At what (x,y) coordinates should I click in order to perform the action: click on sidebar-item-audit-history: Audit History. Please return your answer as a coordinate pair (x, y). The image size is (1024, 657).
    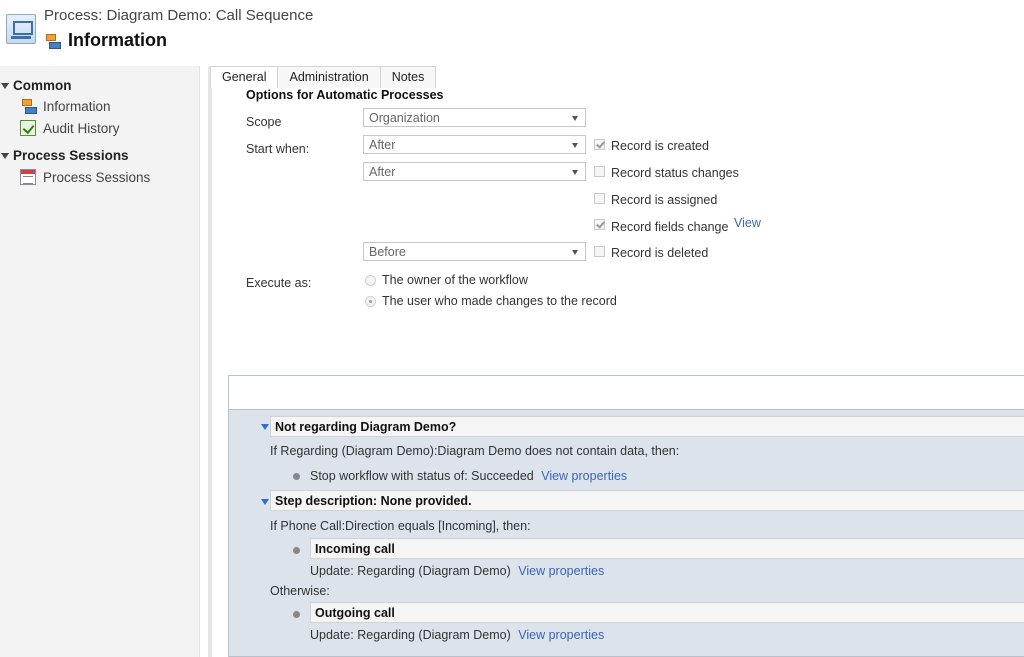
    Looking at the image, I should click on (70, 128).